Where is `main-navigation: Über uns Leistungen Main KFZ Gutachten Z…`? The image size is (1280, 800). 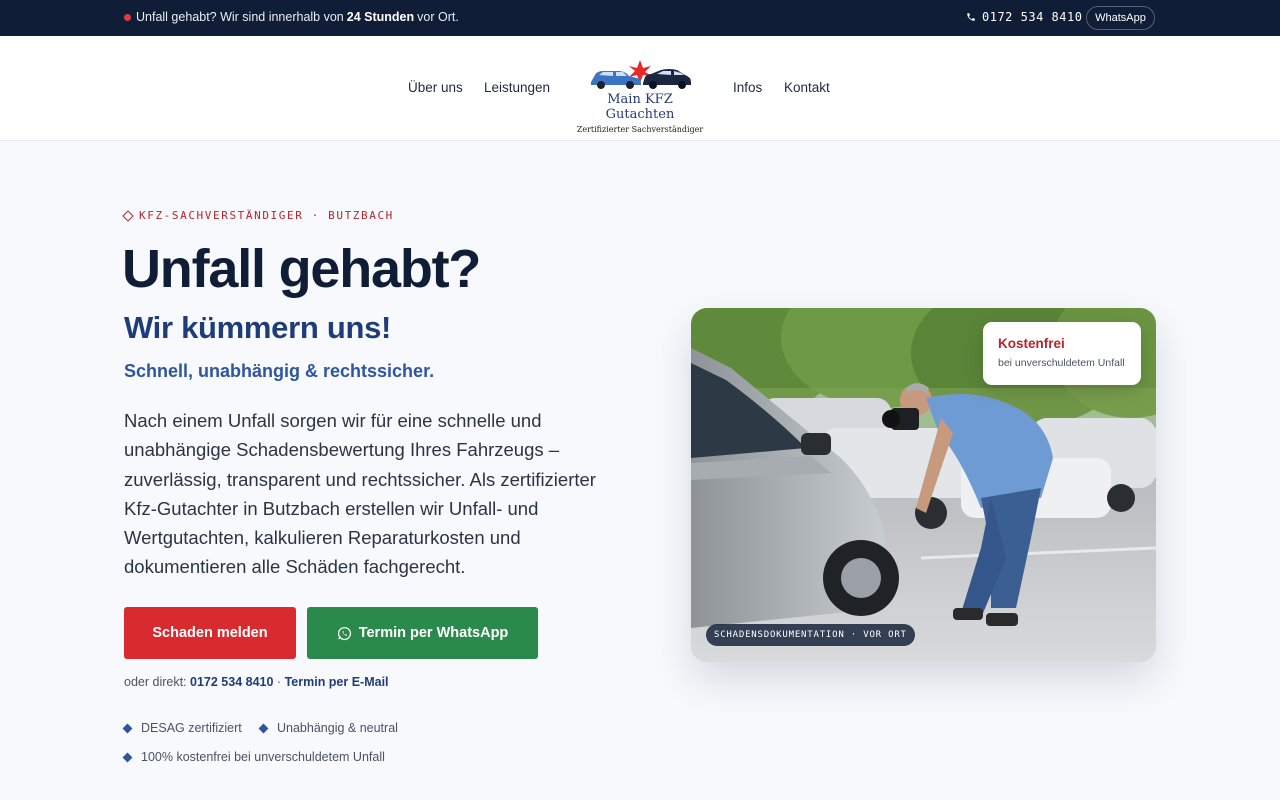
main-navigation: Über uns Leistungen Main KFZ Gutachten Z… is located at coordinates (640, 88).